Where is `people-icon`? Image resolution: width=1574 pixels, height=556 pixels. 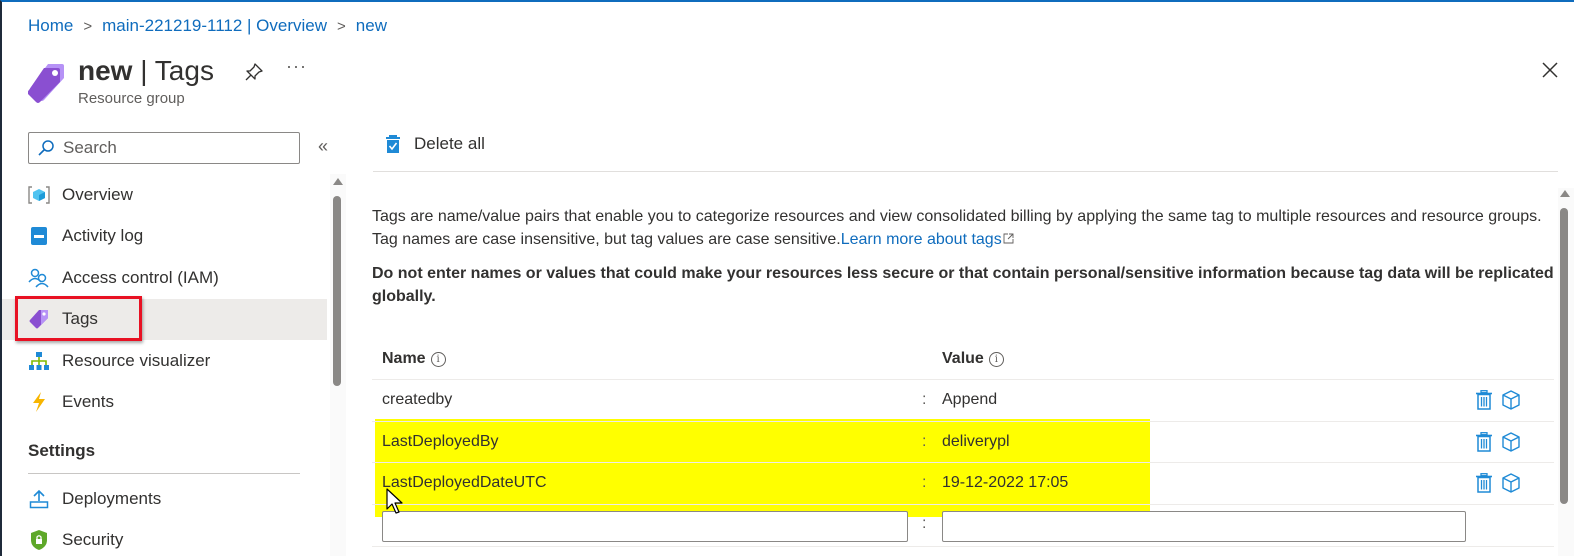
people-icon is located at coordinates (39, 278).